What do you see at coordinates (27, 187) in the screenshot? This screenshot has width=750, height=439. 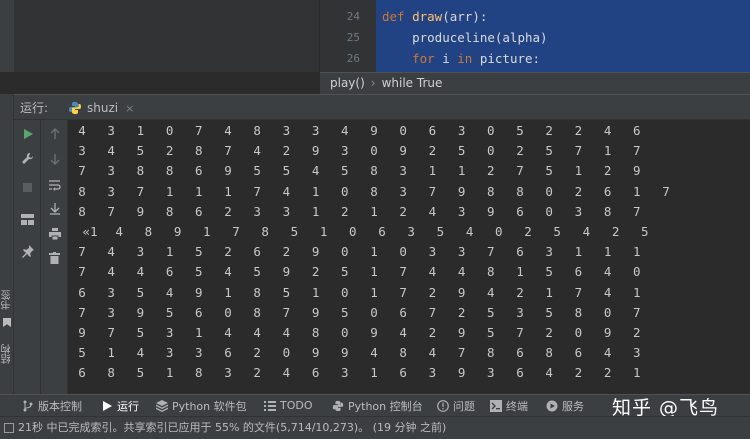 I see `stop-button` at bounding box center [27, 187].